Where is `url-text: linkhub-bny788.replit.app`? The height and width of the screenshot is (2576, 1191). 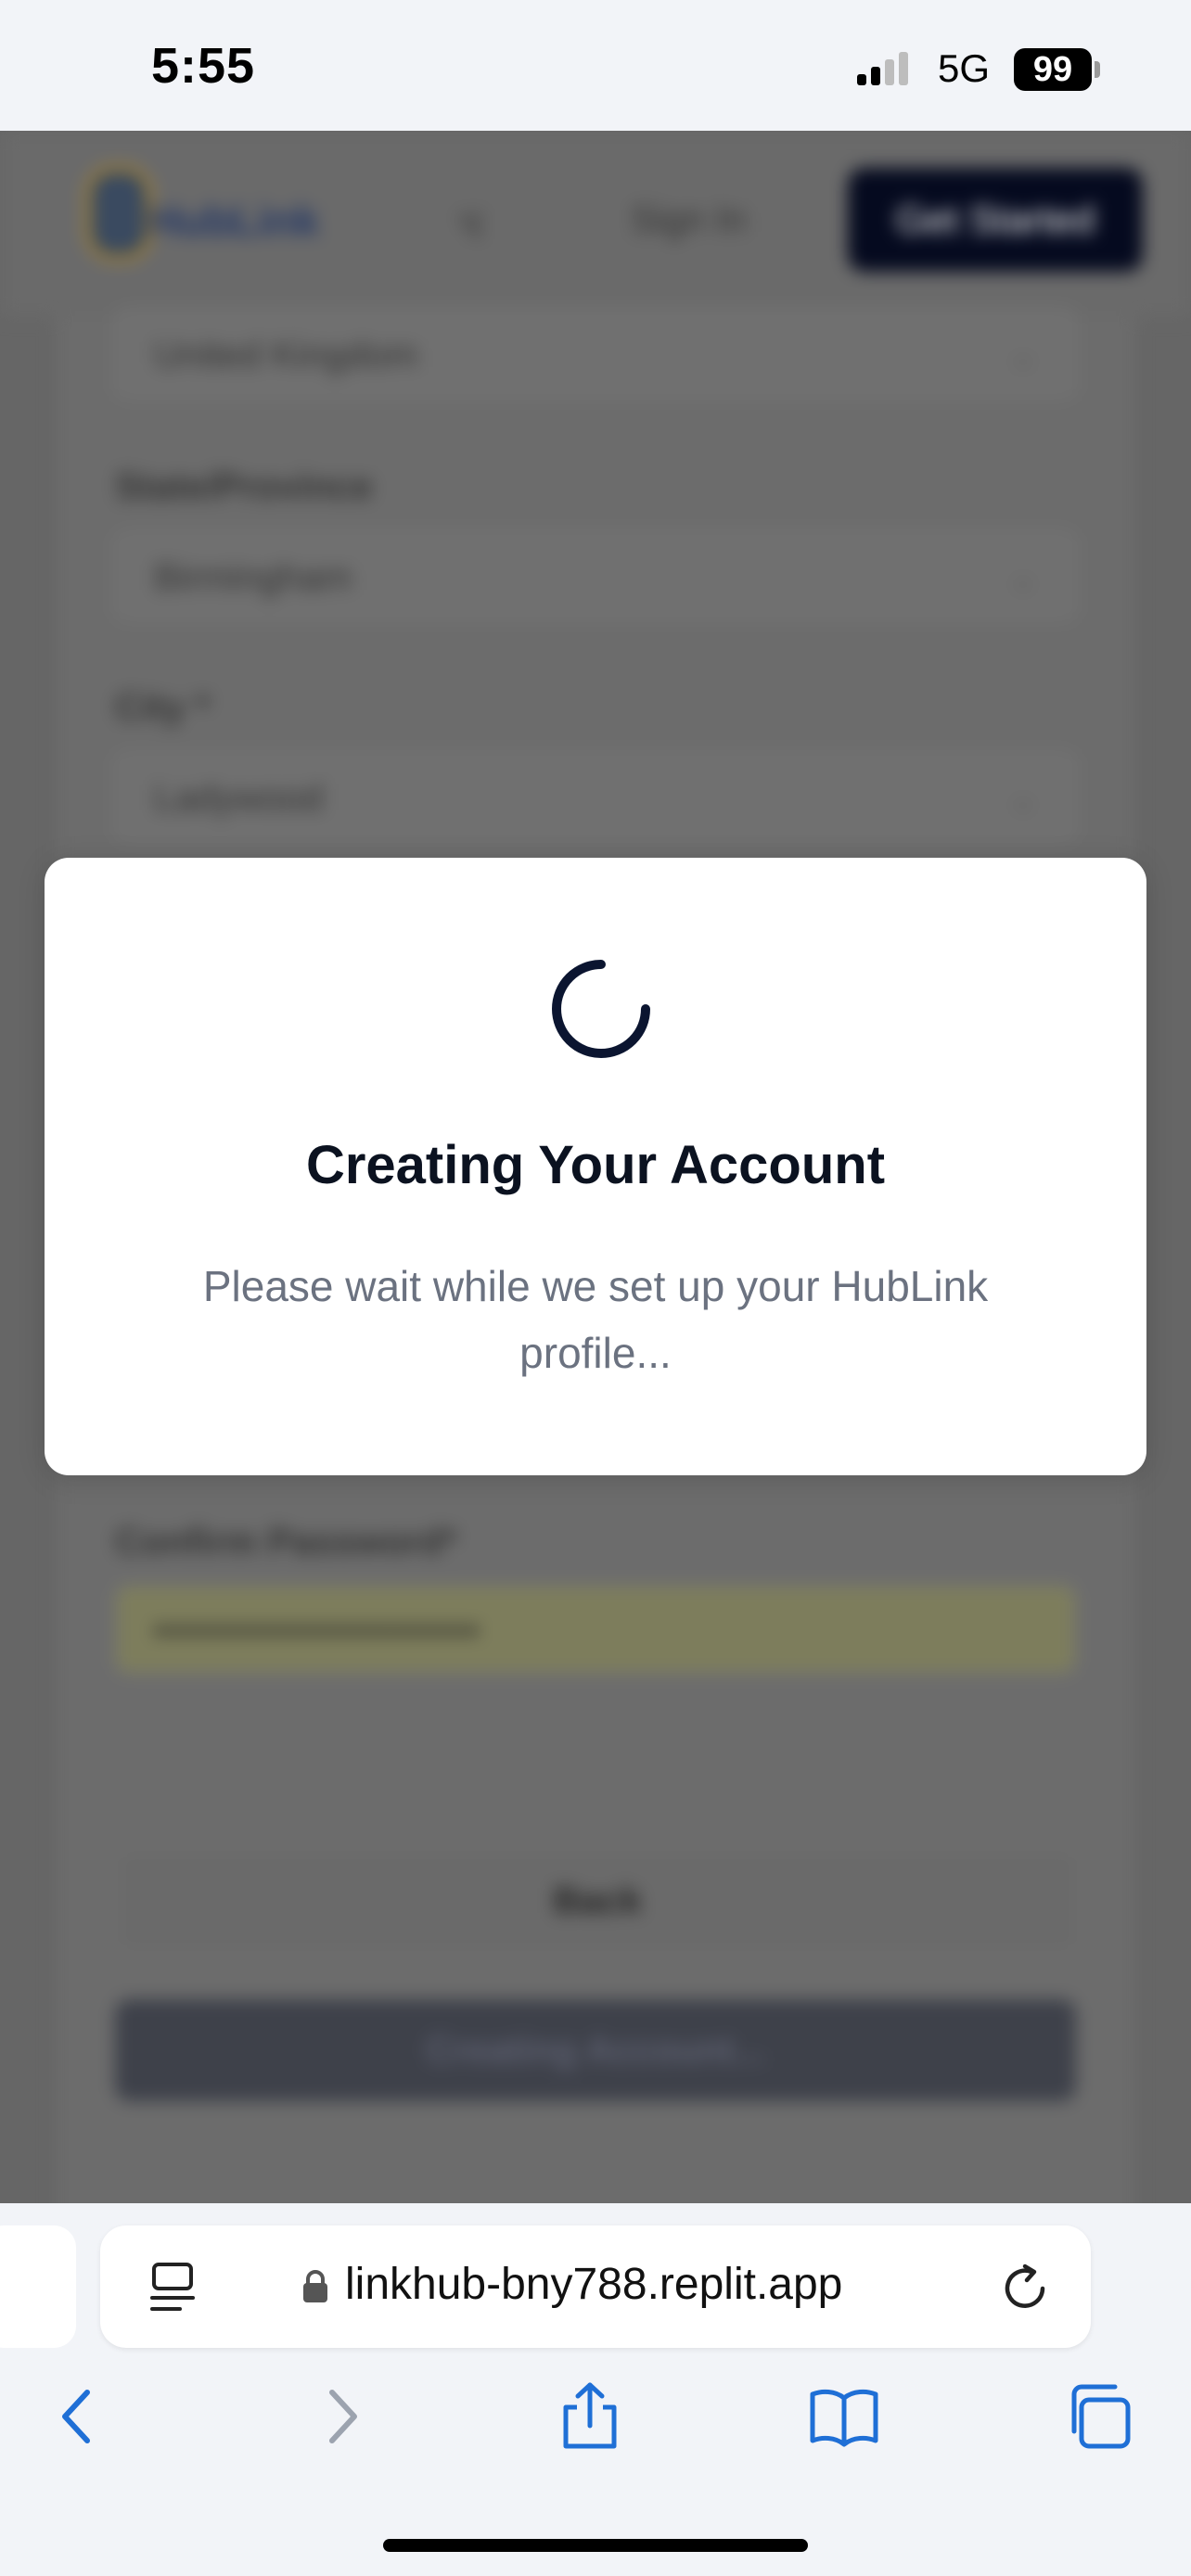
url-text: linkhub-bny788.replit.app is located at coordinates (593, 2285).